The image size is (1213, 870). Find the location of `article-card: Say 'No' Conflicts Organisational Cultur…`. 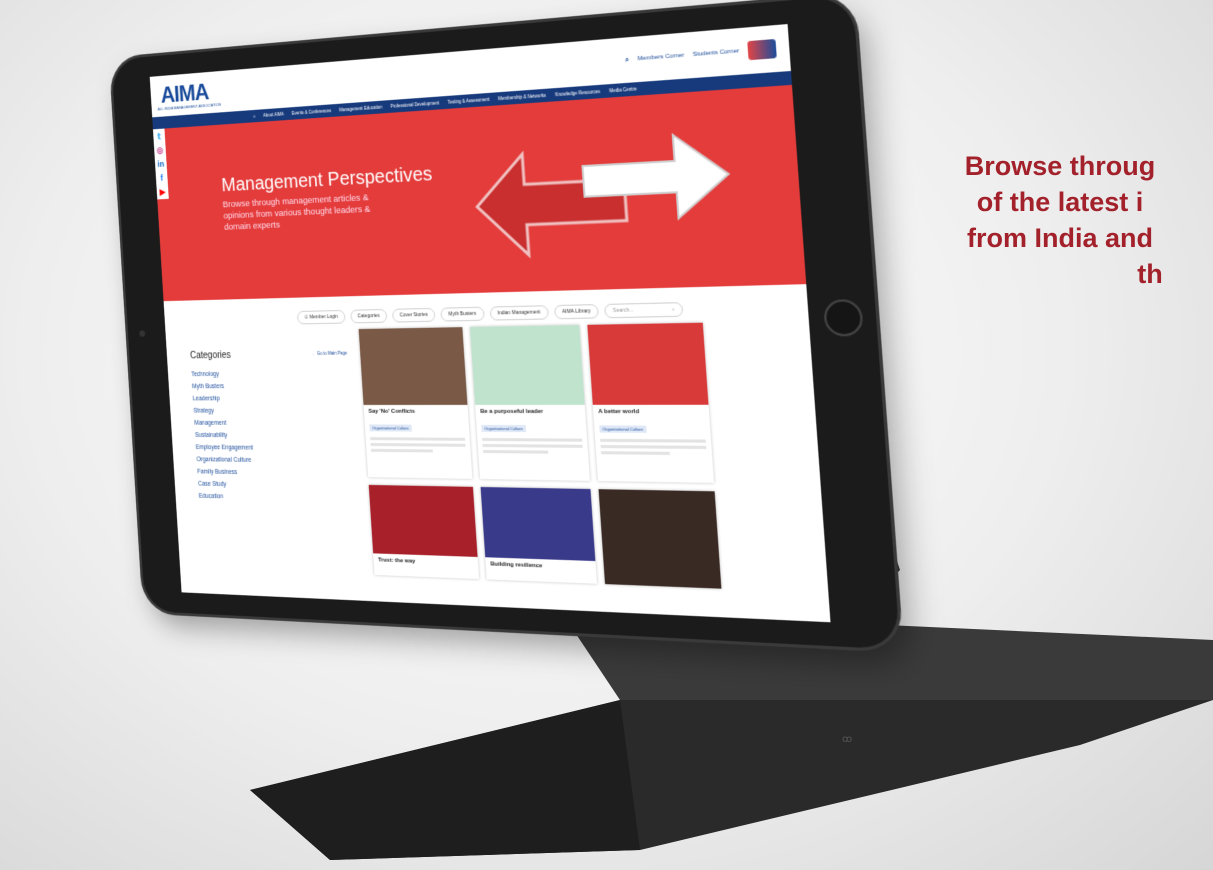

article-card: Say 'No' Conflicts Organisational Cultur… is located at coordinates (416, 403).